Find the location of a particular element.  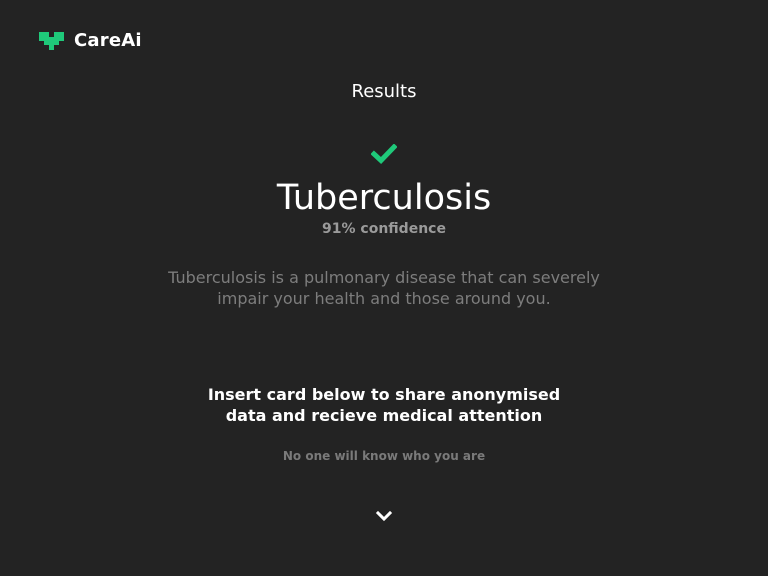

heart-pixel-icon is located at coordinates (51, 41).